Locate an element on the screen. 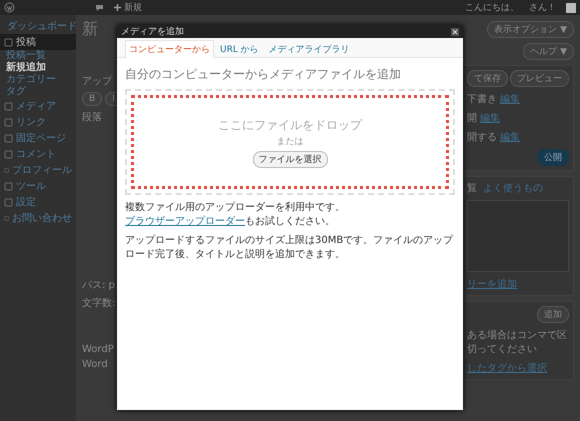 This screenshot has width=580, height=421. sidebar-item: コメント is located at coordinates (38, 154).